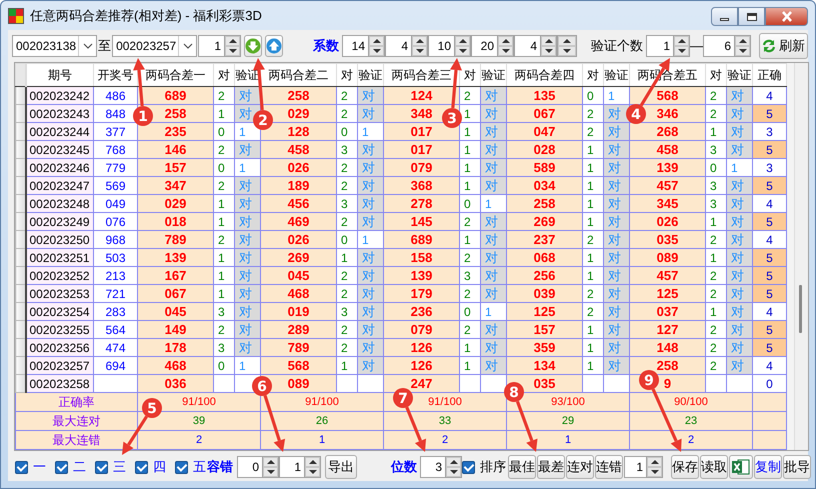  Describe the element at coordinates (433, 467) in the screenshot. I see `number-field: 3` at that location.